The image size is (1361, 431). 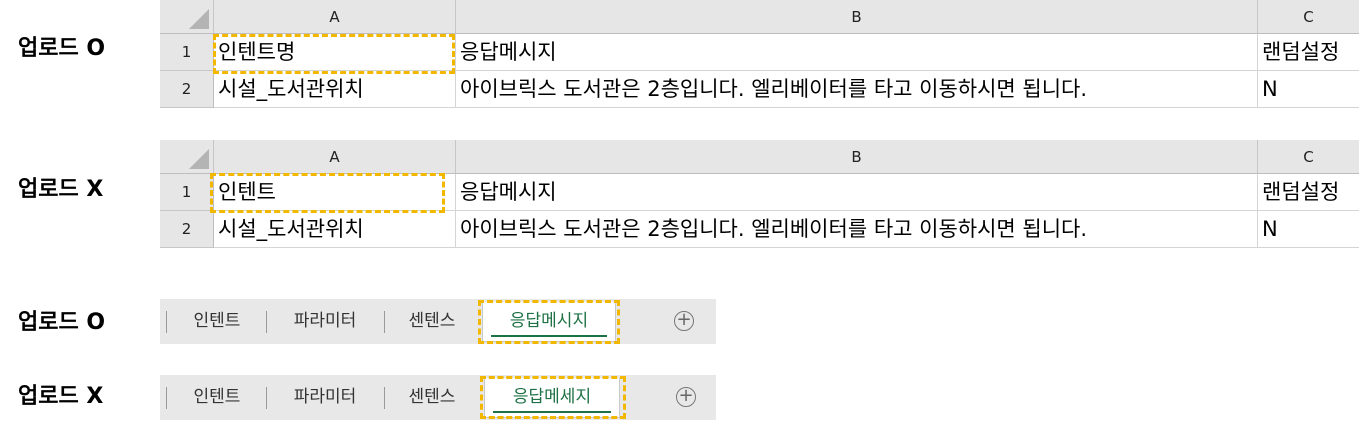 What do you see at coordinates (552, 398) in the screenshot?
I see `tab-response-message: 응답메세지` at bounding box center [552, 398].